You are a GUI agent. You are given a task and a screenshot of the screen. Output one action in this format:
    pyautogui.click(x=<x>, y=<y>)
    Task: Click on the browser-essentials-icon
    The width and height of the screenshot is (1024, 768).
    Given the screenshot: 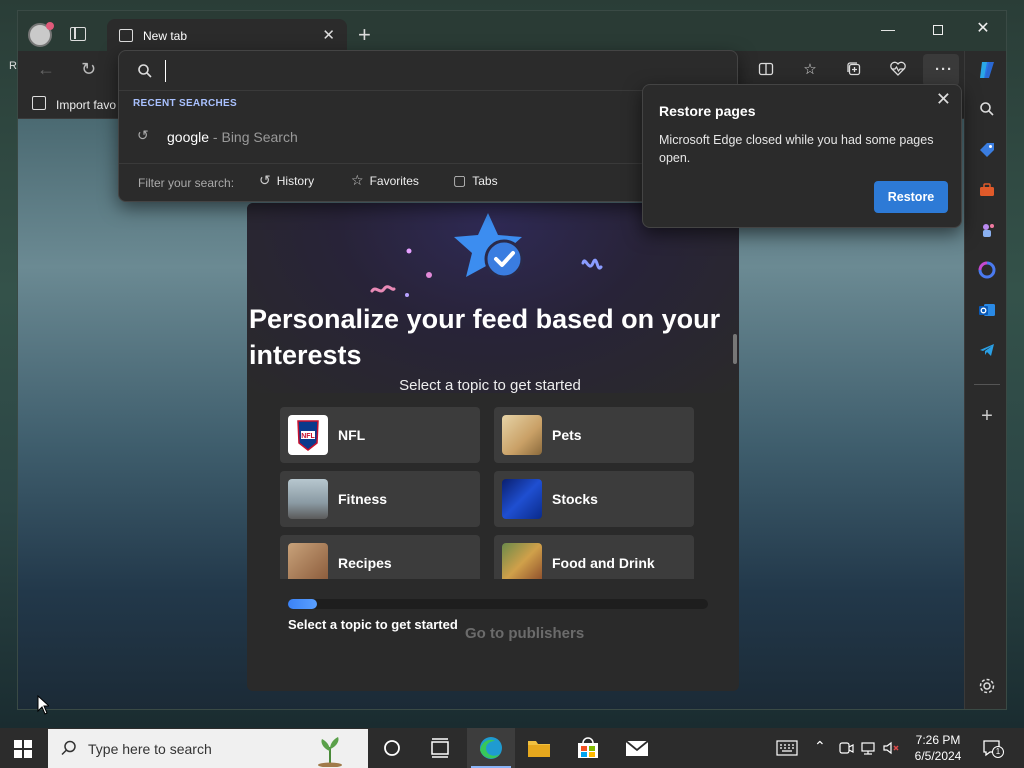 What is the action you would take?
    pyautogui.click(x=898, y=70)
    